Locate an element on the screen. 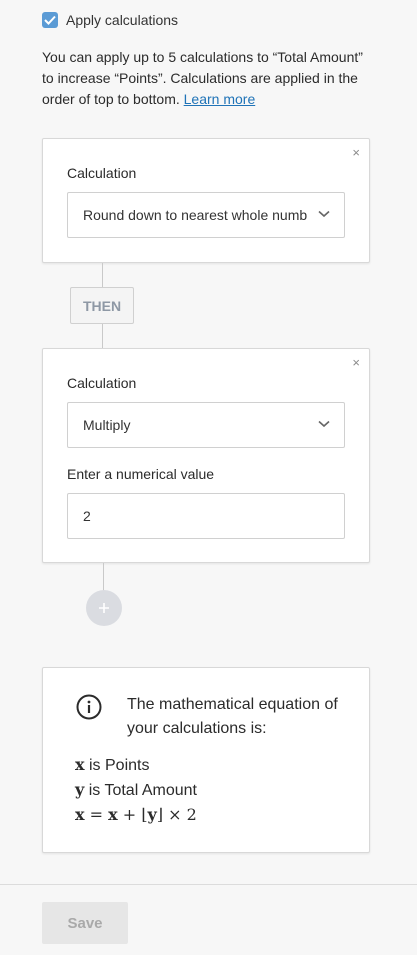 The height and width of the screenshot is (955, 417). connector-line-add is located at coordinates (103, 577).